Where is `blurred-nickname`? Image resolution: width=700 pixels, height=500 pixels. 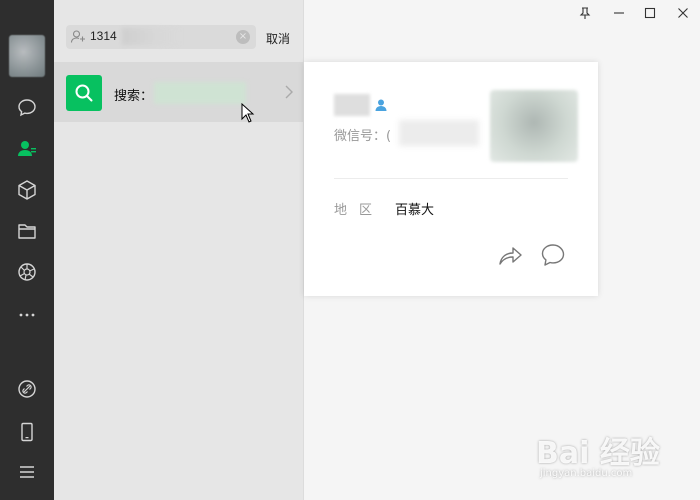 blurred-nickname is located at coordinates (352, 105).